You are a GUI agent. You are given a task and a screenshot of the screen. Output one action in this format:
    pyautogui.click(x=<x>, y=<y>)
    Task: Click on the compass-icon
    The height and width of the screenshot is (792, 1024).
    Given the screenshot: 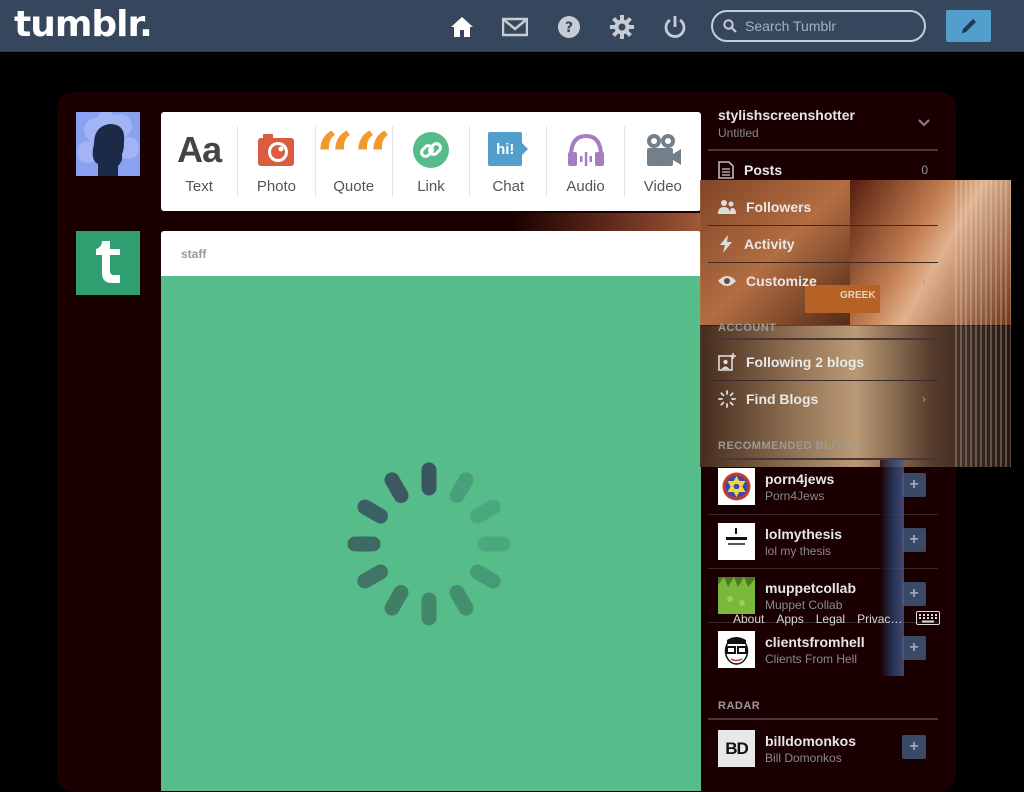 What is the action you would take?
    pyautogui.click(x=727, y=399)
    